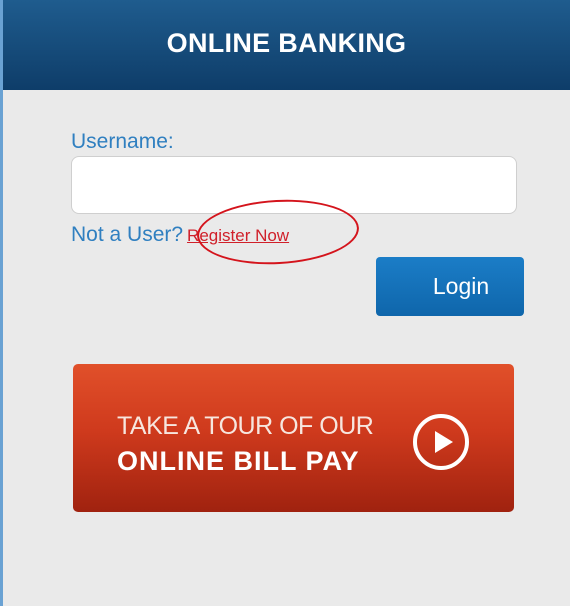 This screenshot has height=606, width=570. I want to click on not-user-text: Not a User?, so click(127, 234).